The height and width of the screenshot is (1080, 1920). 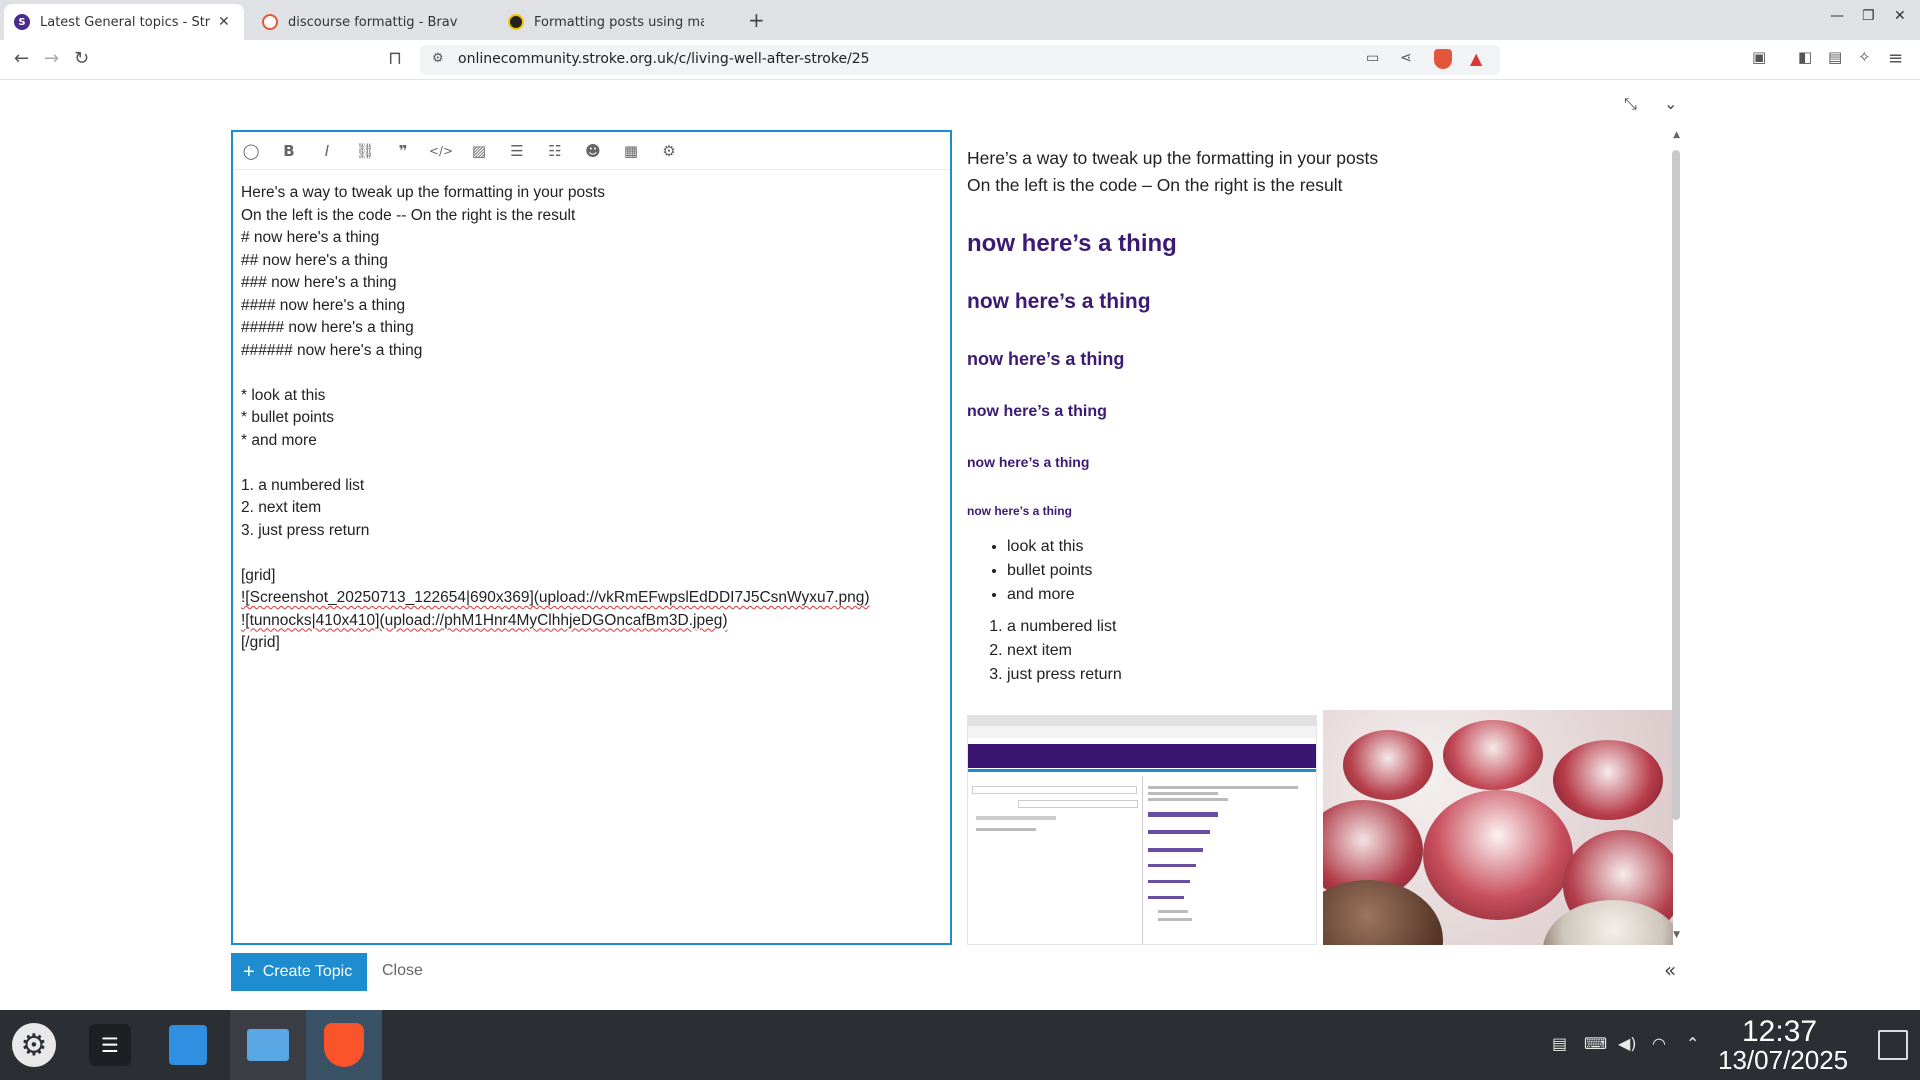 What do you see at coordinates (188, 1045) in the screenshot?
I see `discover-store-icon` at bounding box center [188, 1045].